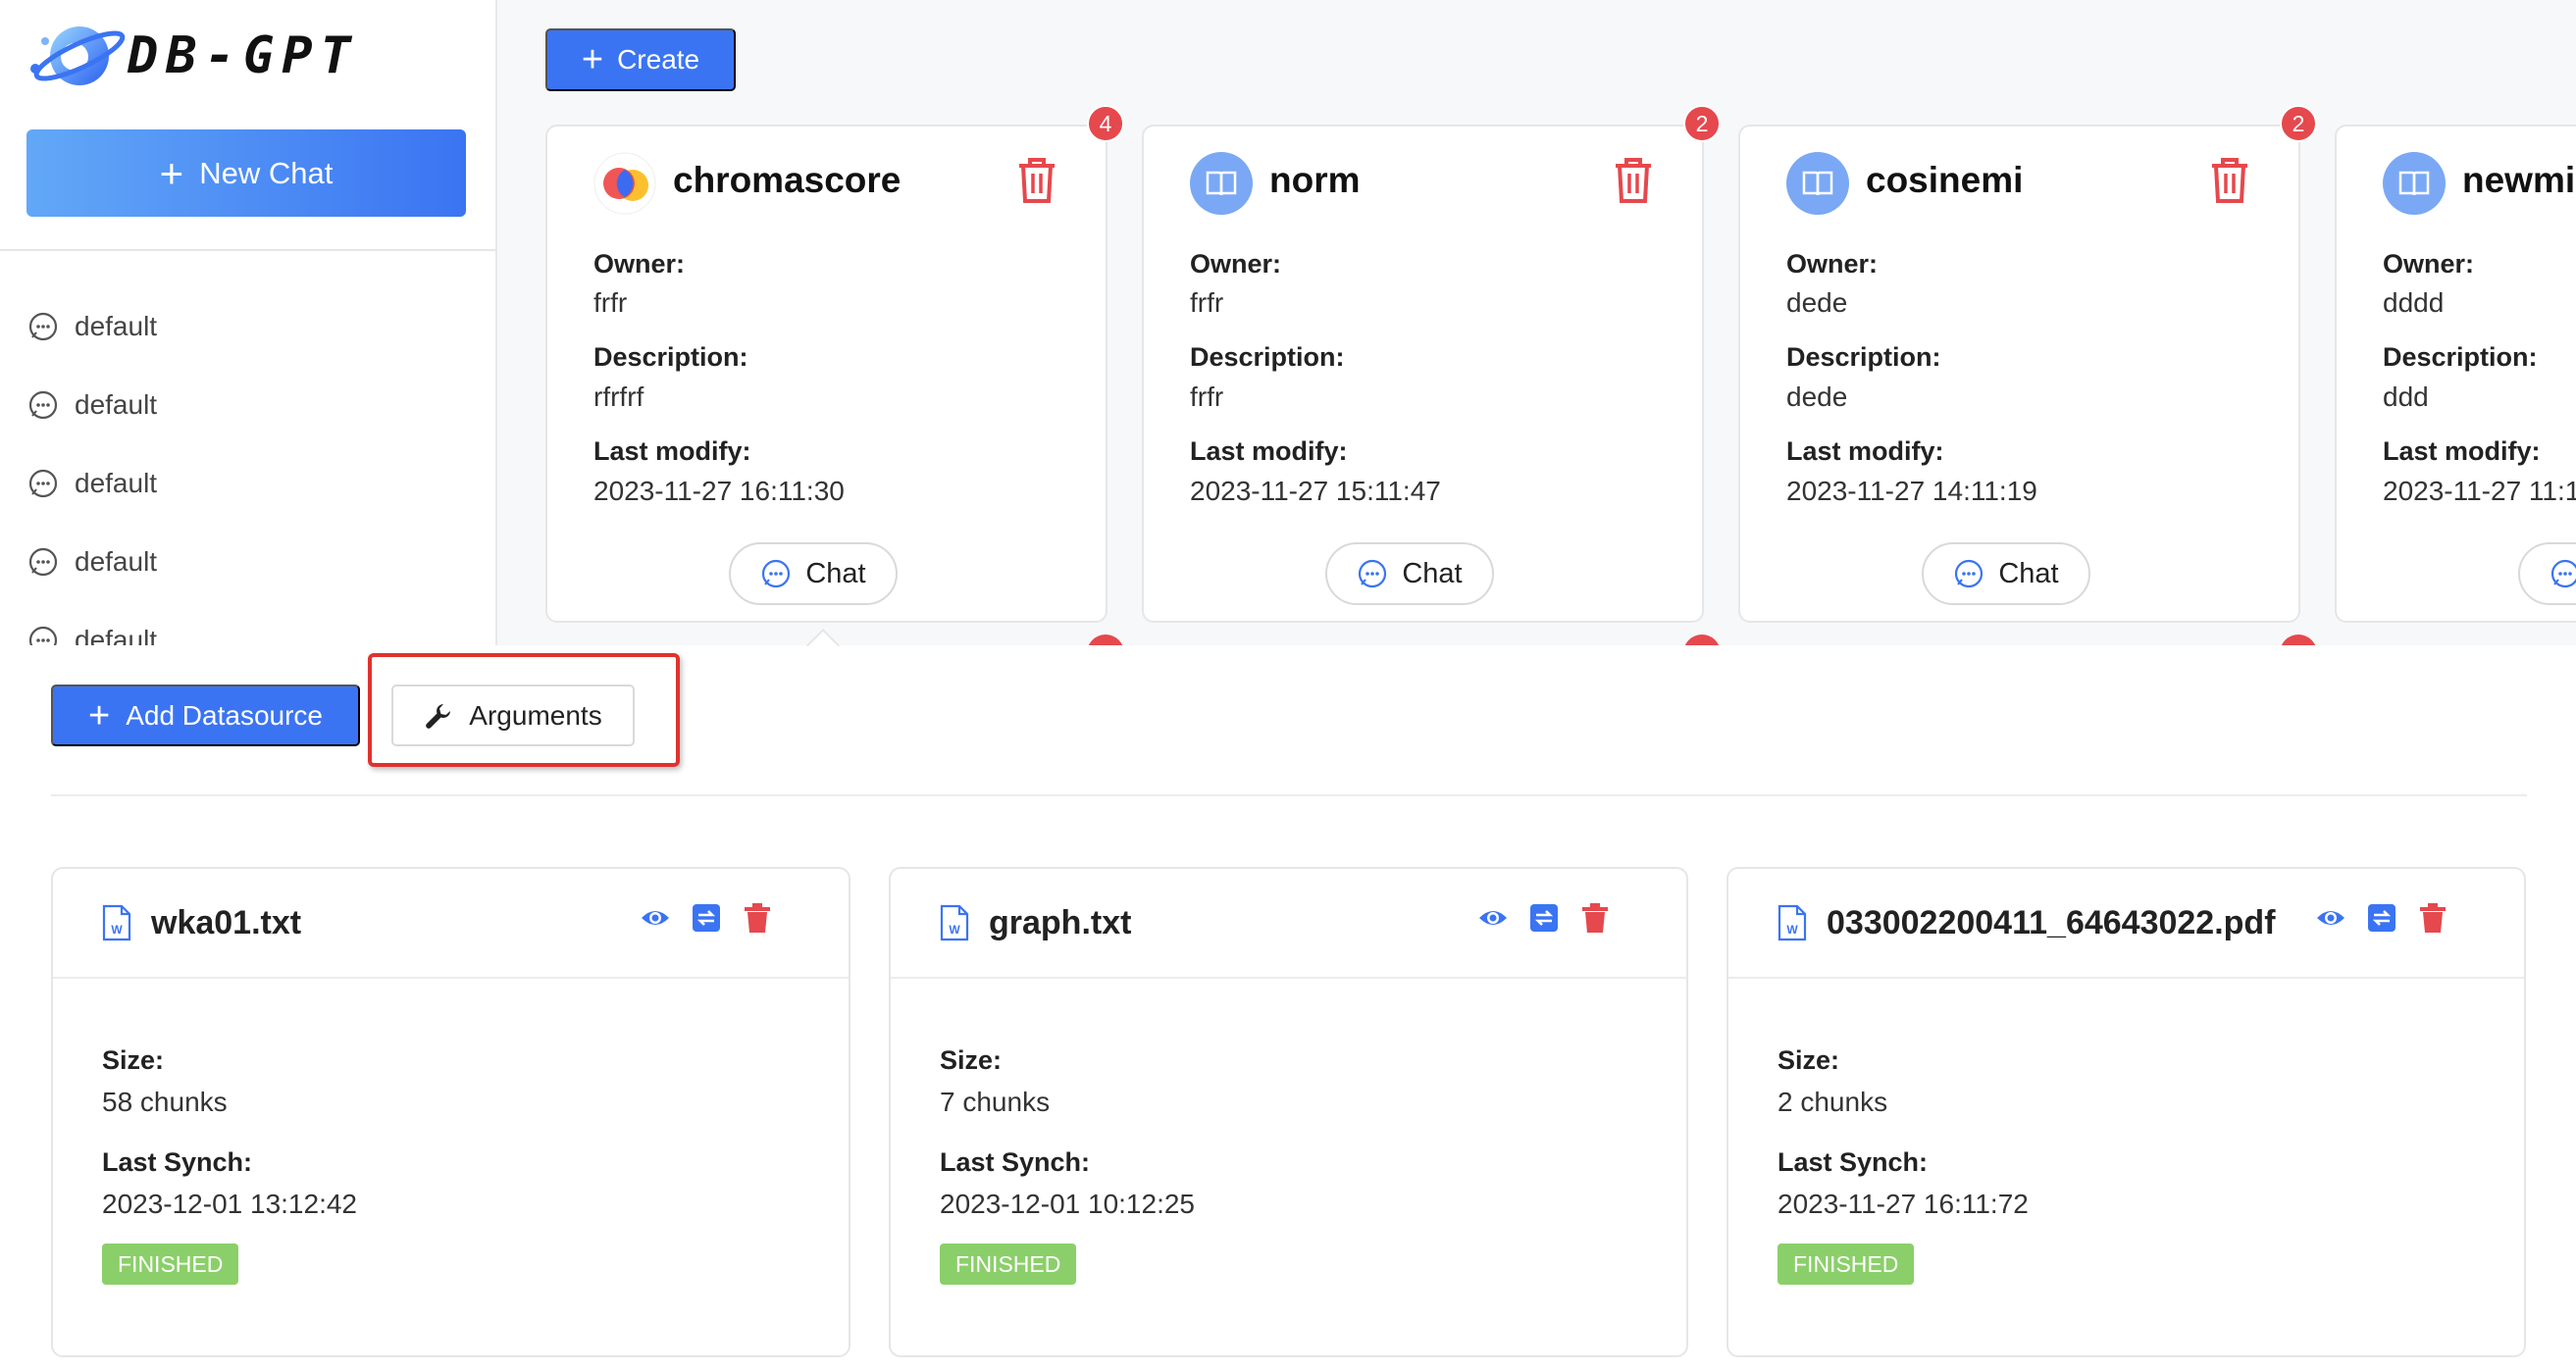 The image size is (2576, 1371). What do you see at coordinates (2406, 396) in the screenshot?
I see `description-value: ddd` at bounding box center [2406, 396].